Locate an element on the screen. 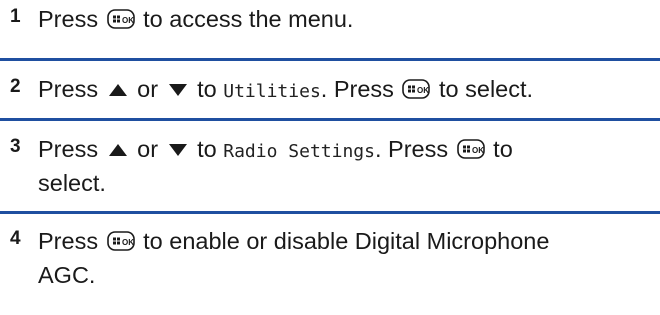 The height and width of the screenshot is (315, 660). step-text: Press or to Radio Settings. Press OK to is located at coordinates (348, 150).